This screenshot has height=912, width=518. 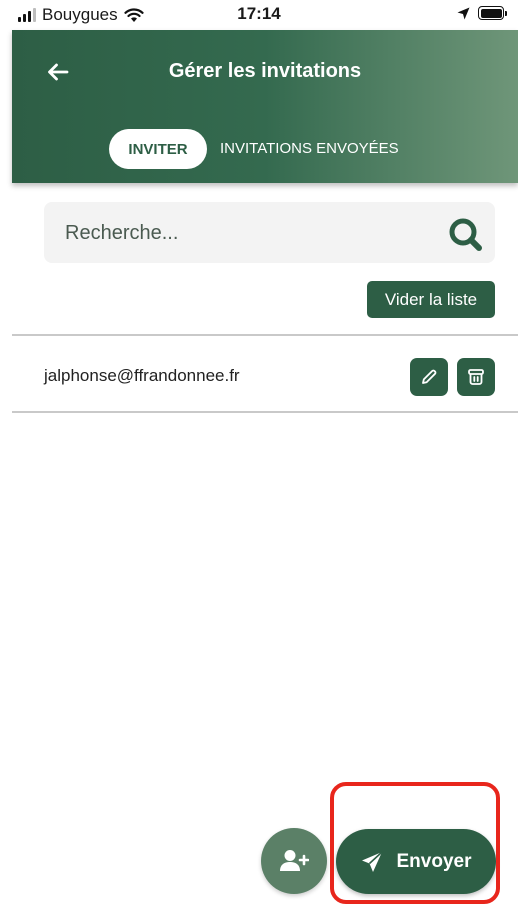 What do you see at coordinates (158, 149) in the screenshot?
I see `tab-inviter: INVITER` at bounding box center [158, 149].